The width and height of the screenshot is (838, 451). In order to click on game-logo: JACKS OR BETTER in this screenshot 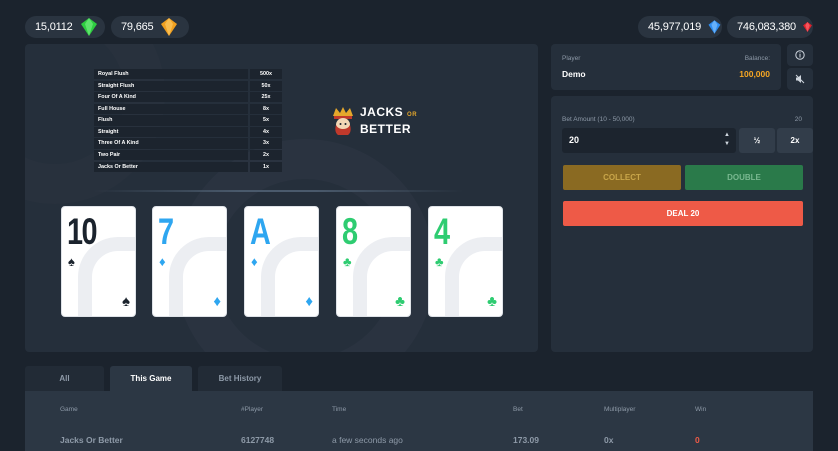, I will do `click(373, 120)`.